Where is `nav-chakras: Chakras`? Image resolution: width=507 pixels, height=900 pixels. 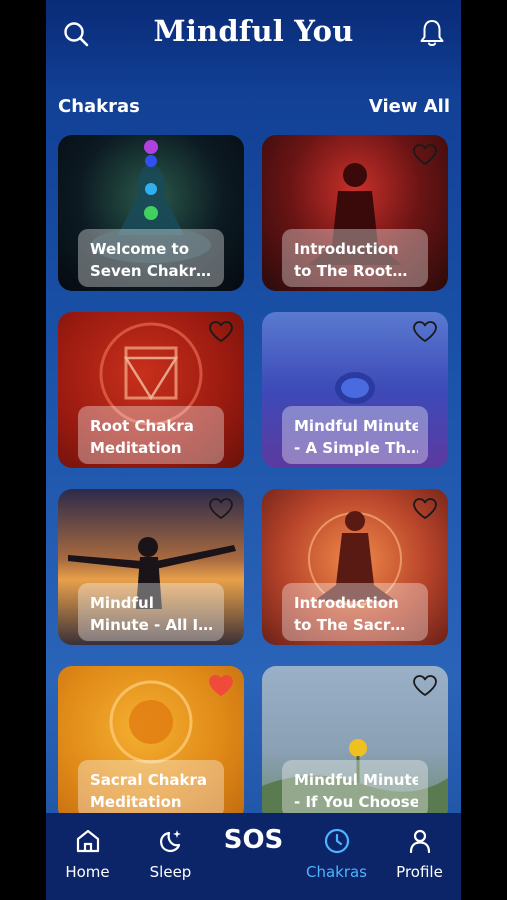
nav-chakras: Chakras is located at coordinates (336, 856).